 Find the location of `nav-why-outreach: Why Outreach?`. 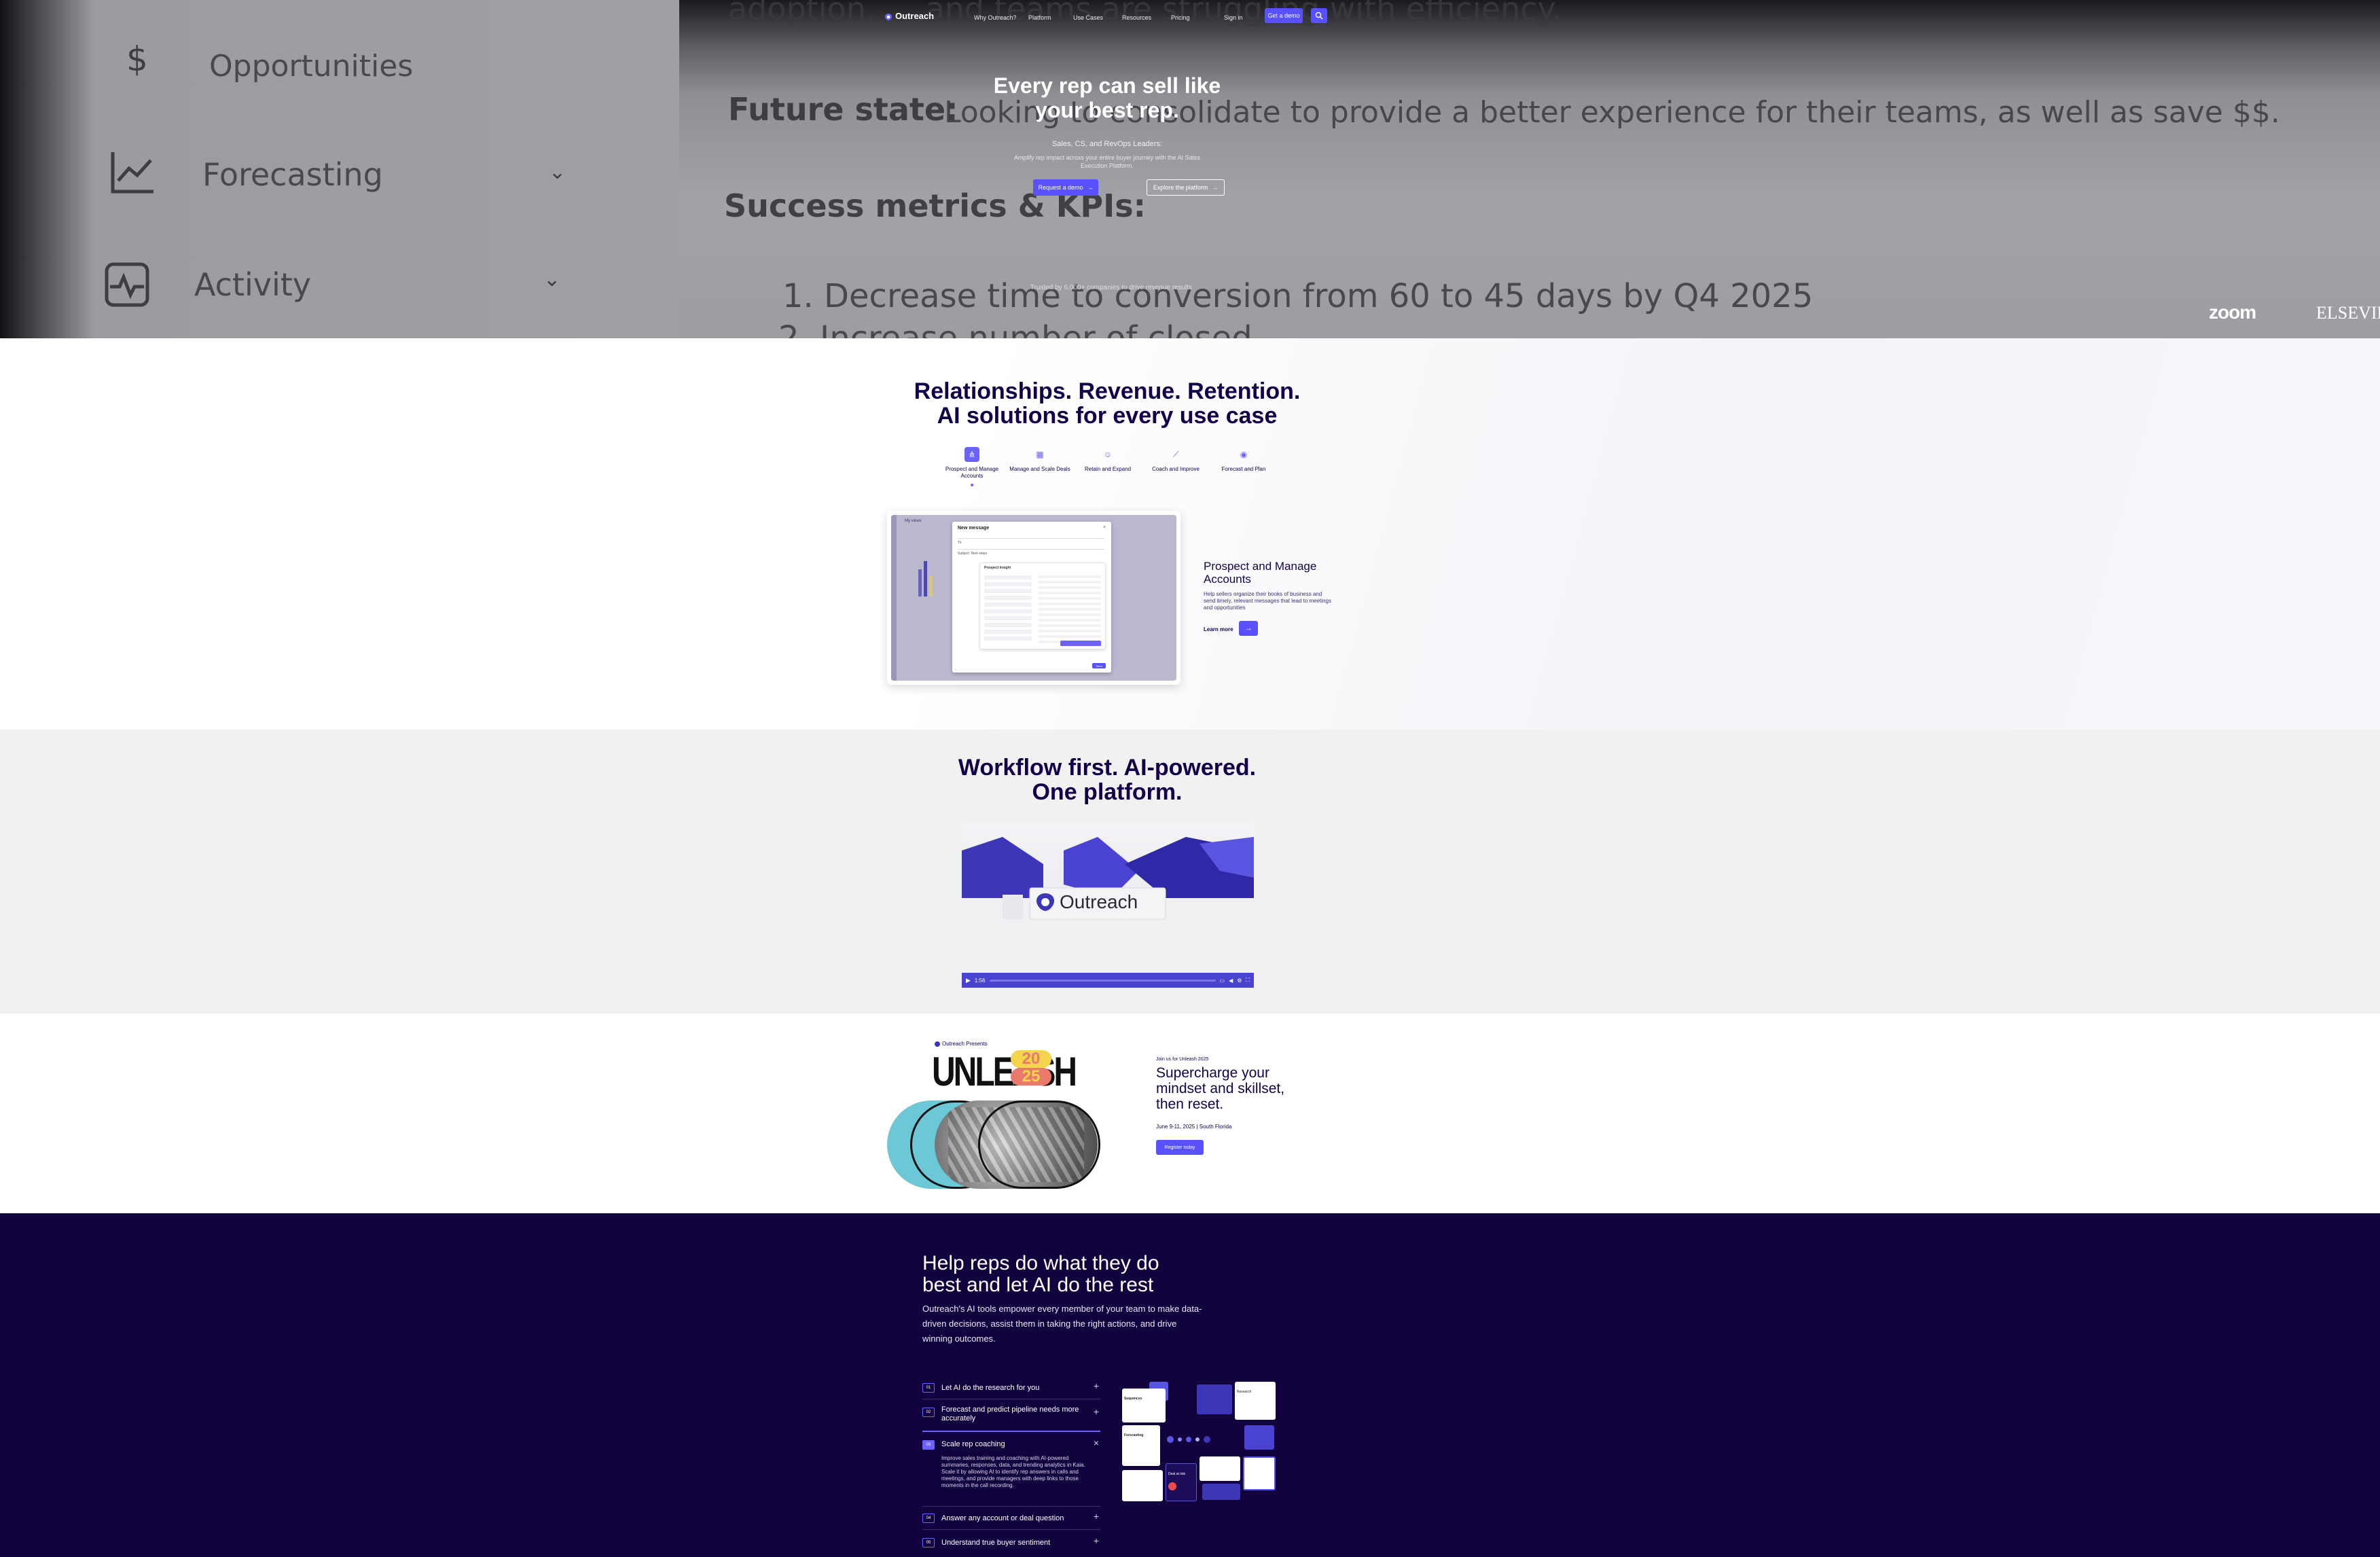

nav-why-outreach: Why Outreach? is located at coordinates (995, 17).